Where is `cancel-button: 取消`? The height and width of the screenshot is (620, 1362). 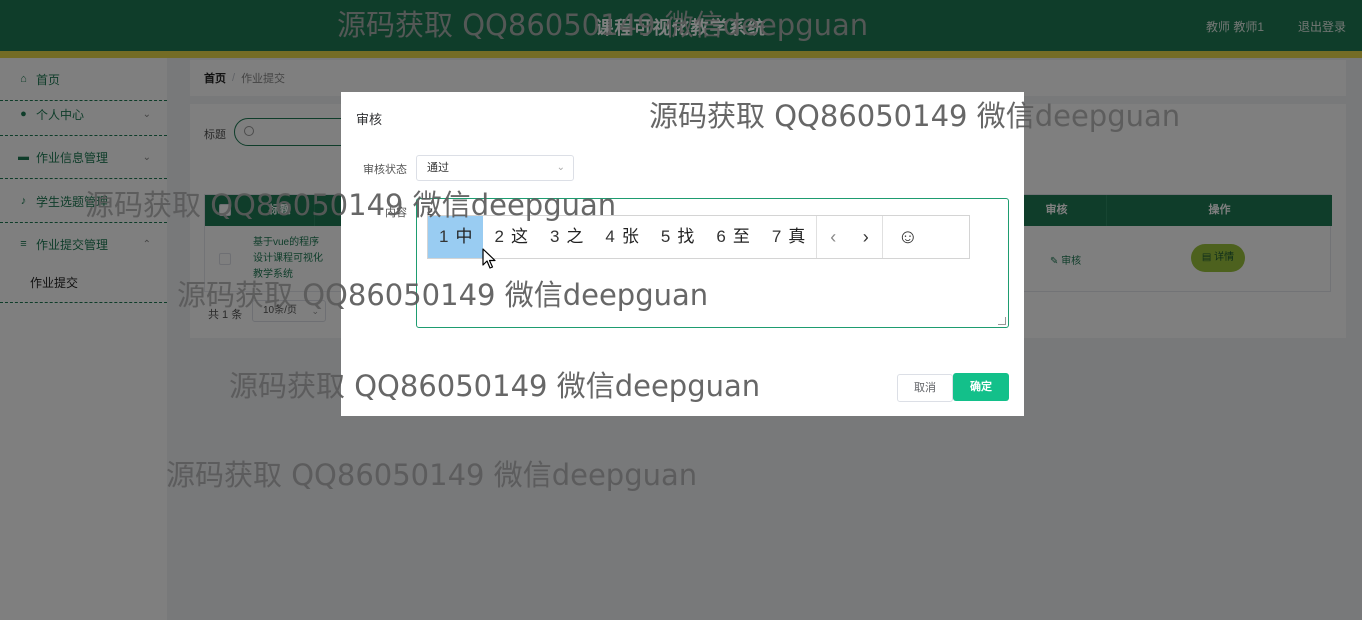 cancel-button: 取消 is located at coordinates (925, 388).